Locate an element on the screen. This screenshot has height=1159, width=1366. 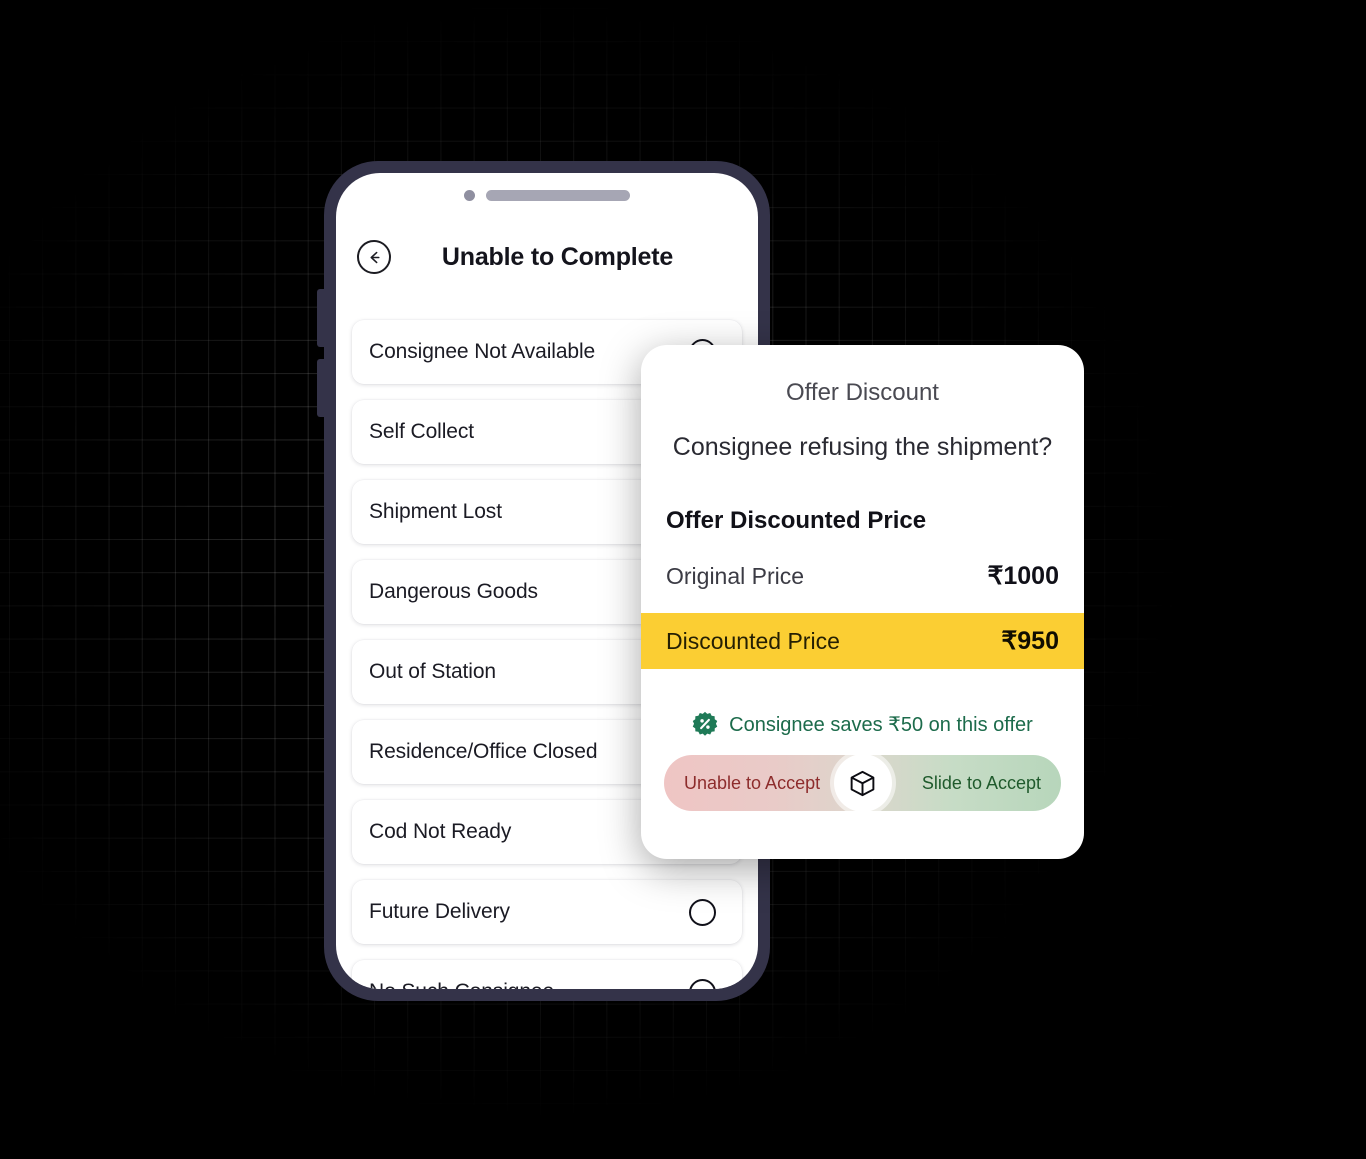
slide-to-accept-slider: Unable to Accept Slide to Accept is located at coordinates (862, 783).